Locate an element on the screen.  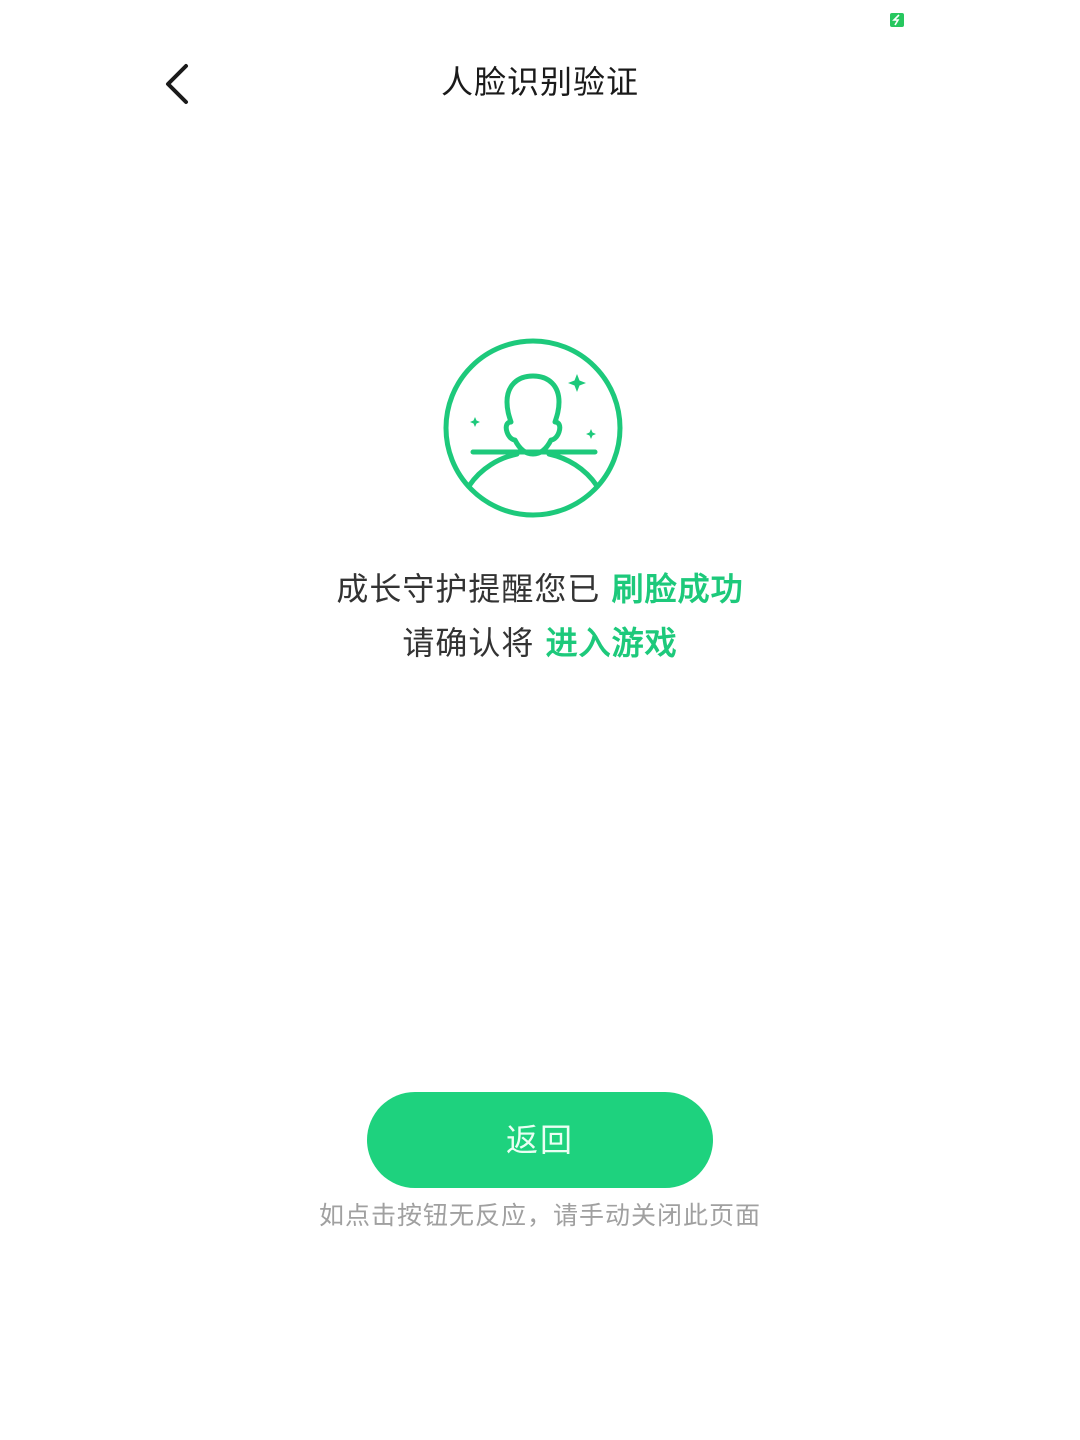
face-success-highlight: 刷脸成功 is located at coordinates (677, 589).